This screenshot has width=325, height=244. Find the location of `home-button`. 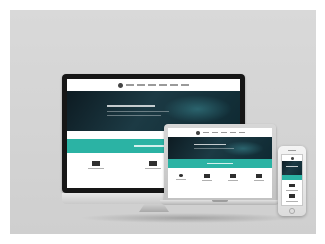

home-button is located at coordinates (292, 211).